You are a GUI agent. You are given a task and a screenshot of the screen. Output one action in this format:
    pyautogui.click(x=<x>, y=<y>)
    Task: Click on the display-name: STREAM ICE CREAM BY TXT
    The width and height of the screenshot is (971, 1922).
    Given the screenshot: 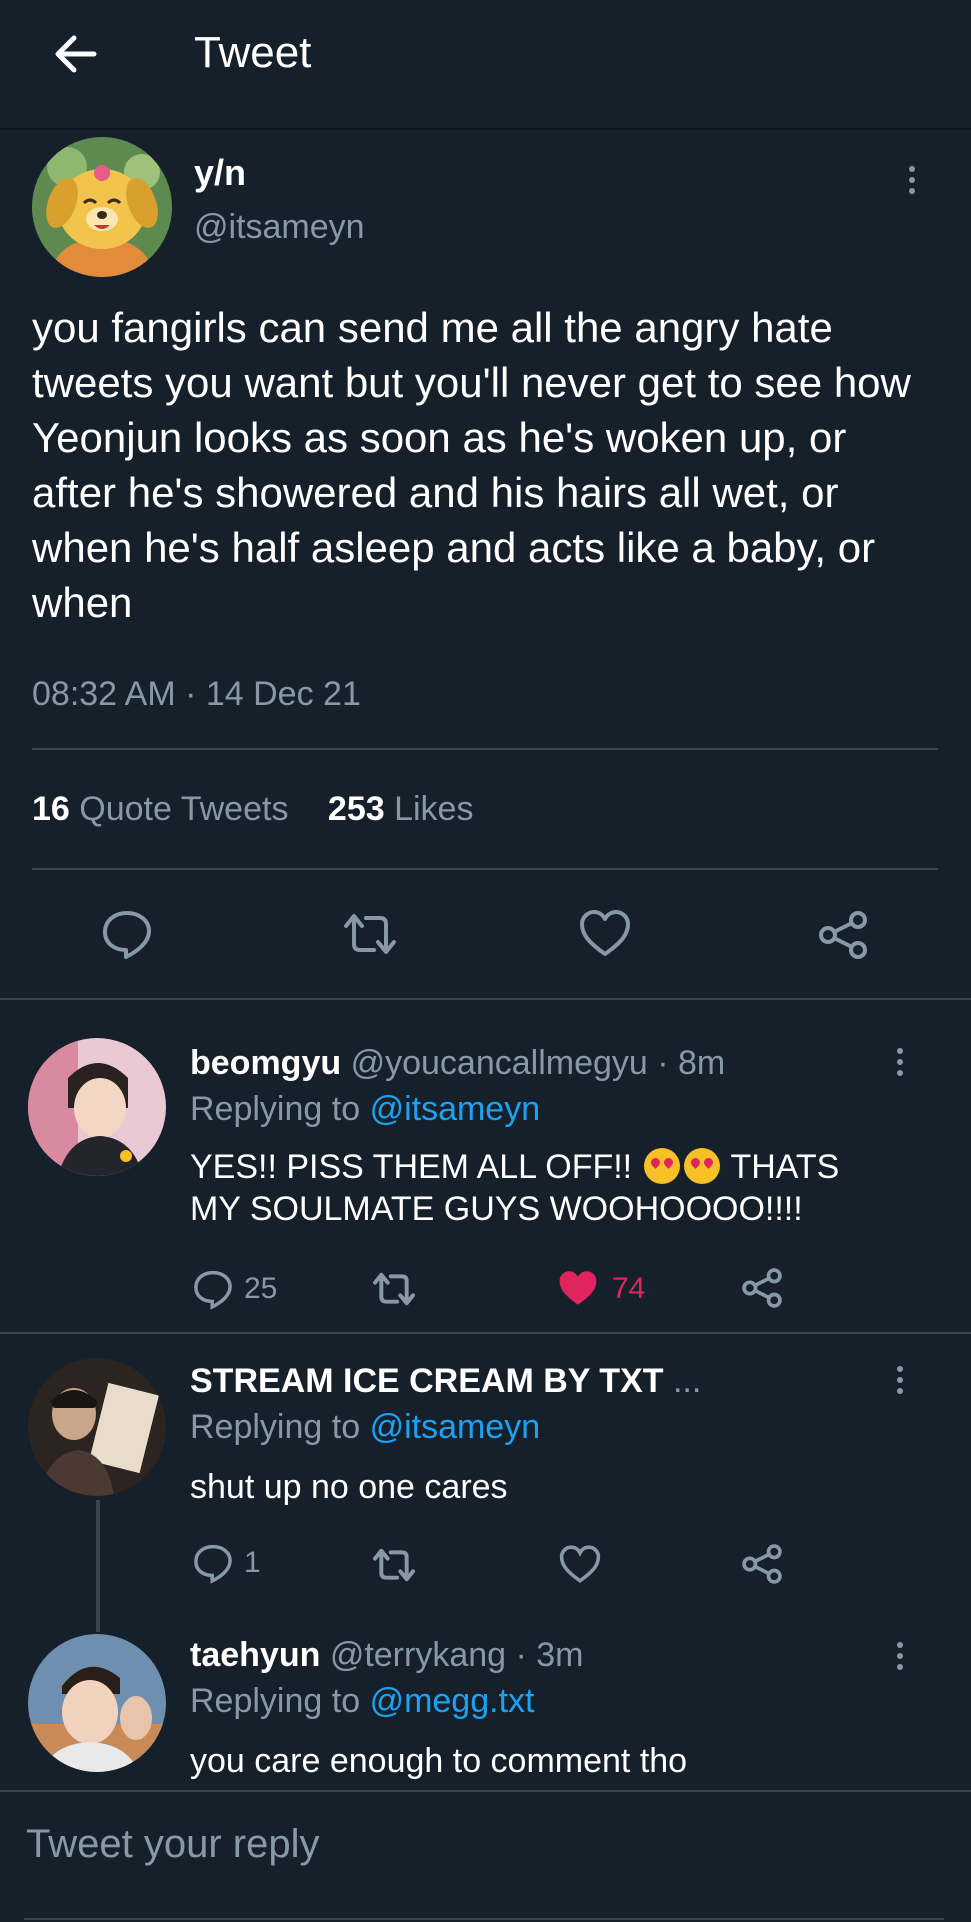 What is the action you would take?
    pyautogui.click(x=427, y=1381)
    